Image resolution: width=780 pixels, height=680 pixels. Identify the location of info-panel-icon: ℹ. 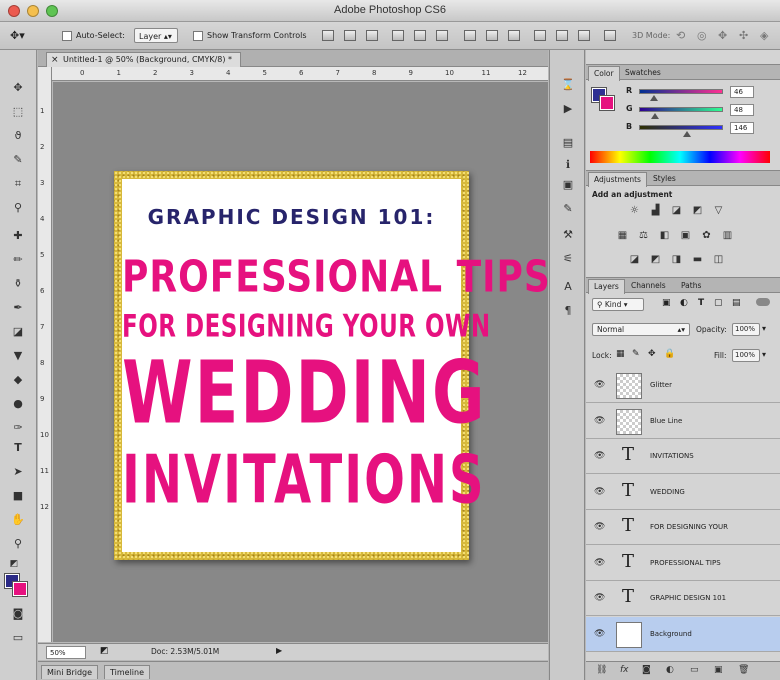
(568, 165).